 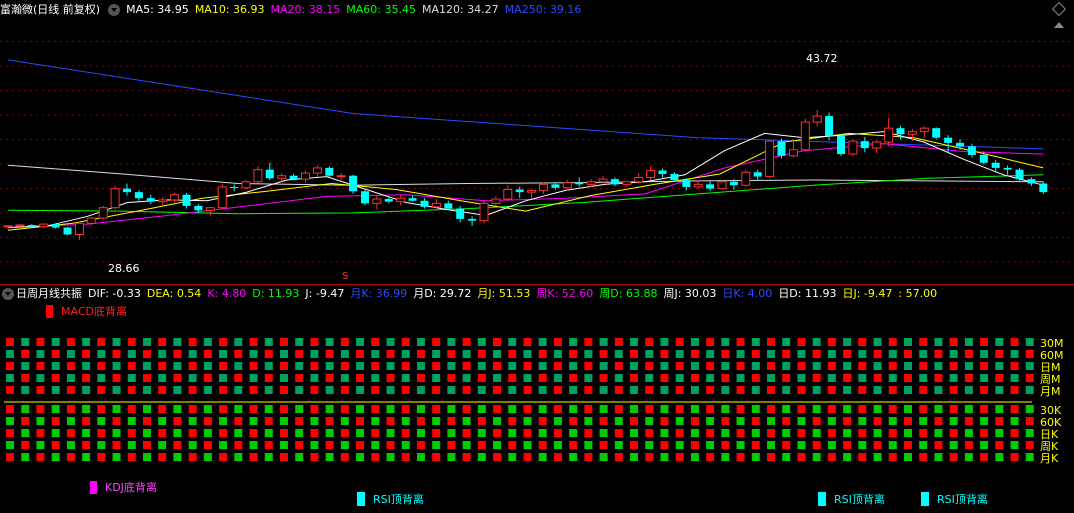 What do you see at coordinates (398, 499) in the screenshot?
I see `rsi-signal-label: RSI顶背离` at bounding box center [398, 499].